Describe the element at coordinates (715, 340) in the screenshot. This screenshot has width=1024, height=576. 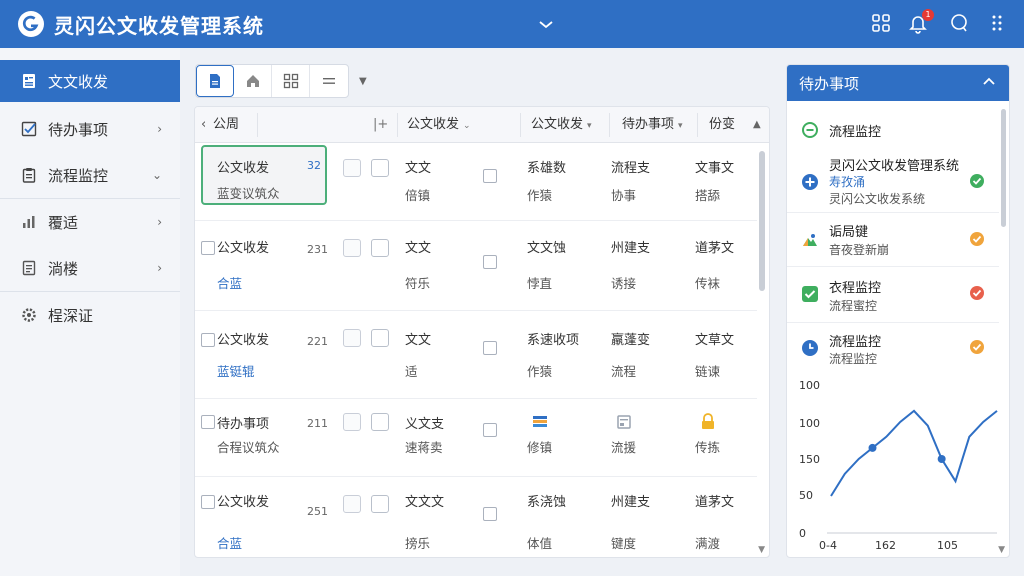
I see `cell-text: 文草文` at that location.